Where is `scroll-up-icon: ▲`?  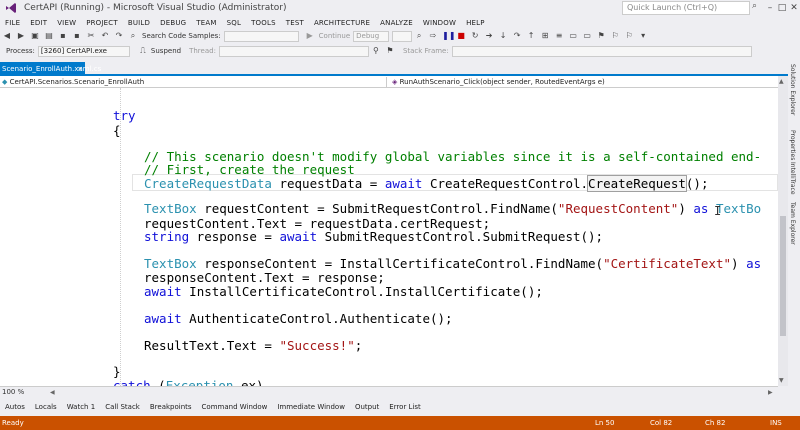 scroll-up-icon: ▲ is located at coordinates (781, 81).